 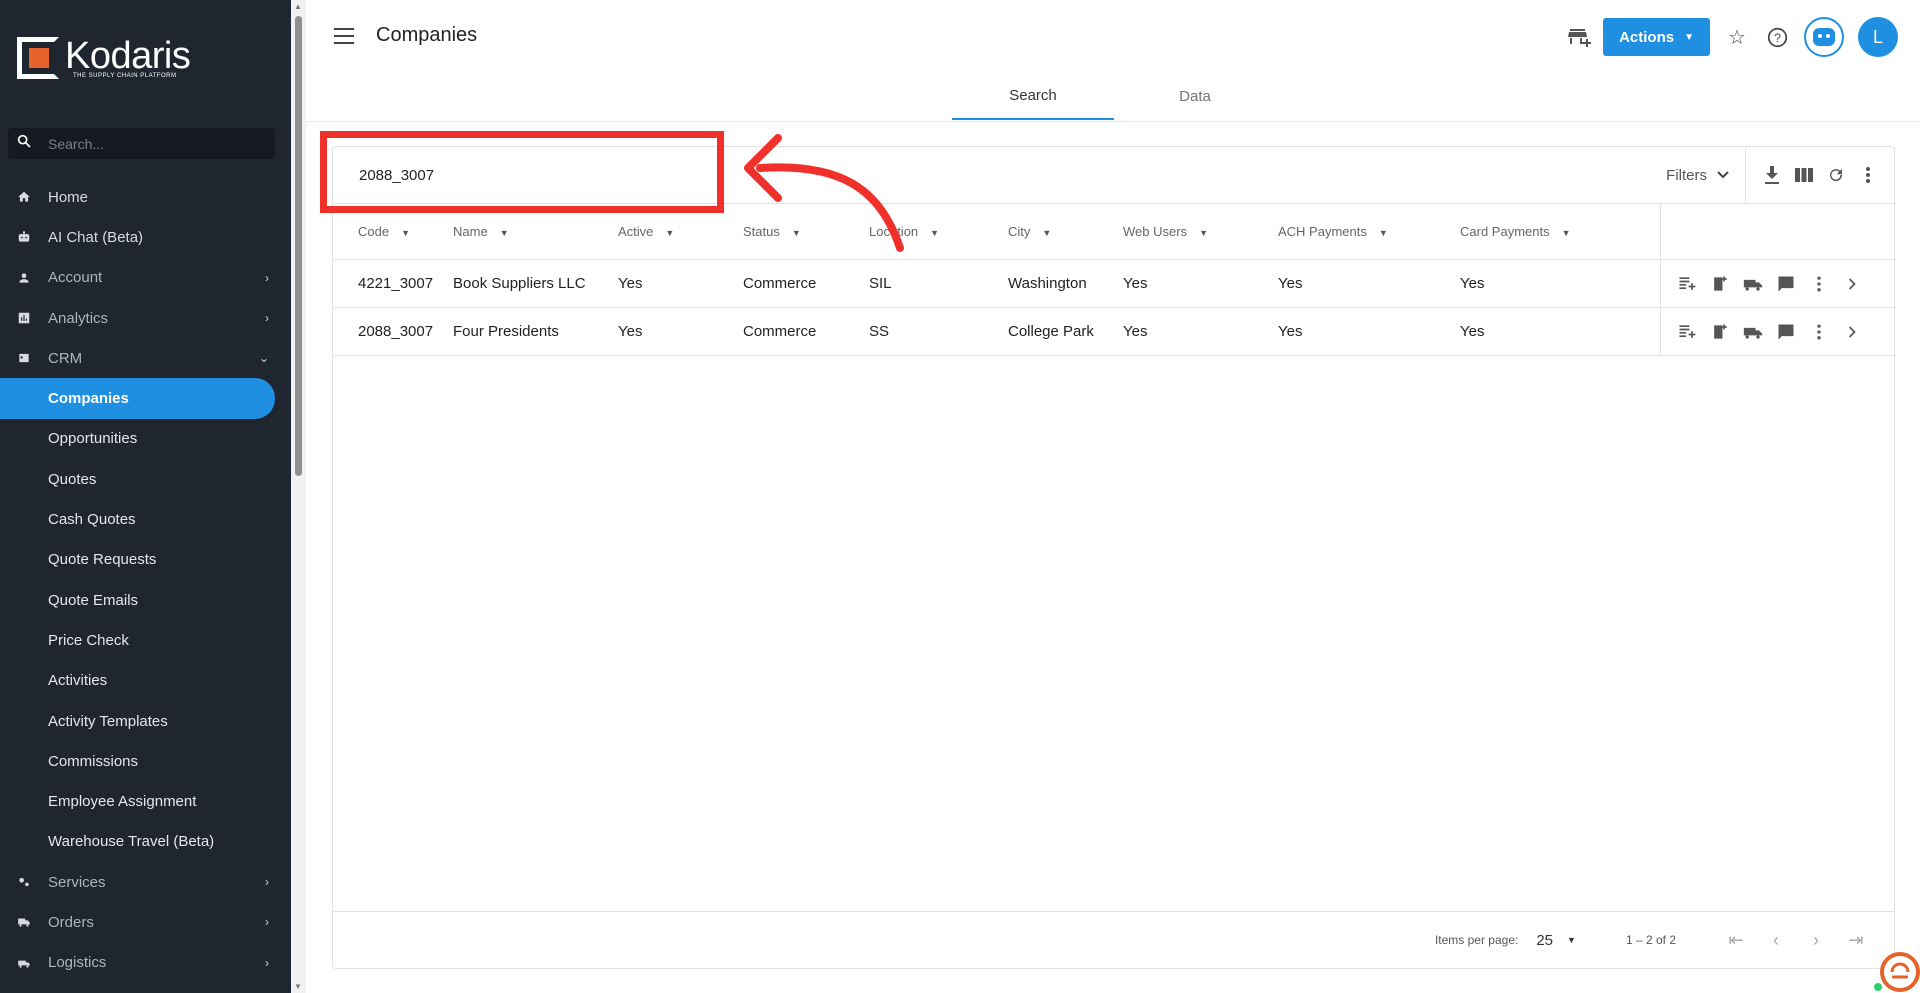 What do you see at coordinates (145, 600) in the screenshot?
I see `sidebar-item-quote-emails: Quote Emails` at bounding box center [145, 600].